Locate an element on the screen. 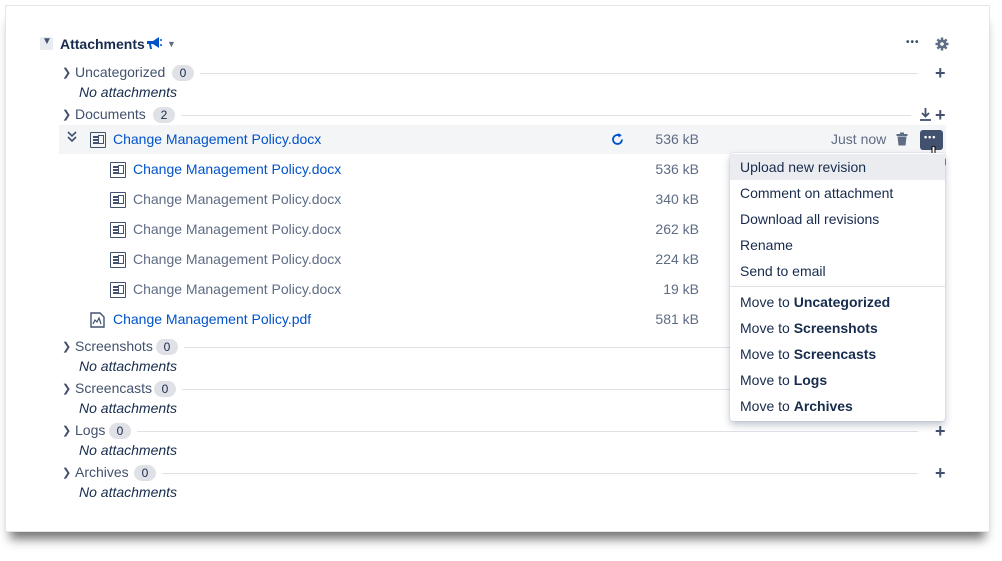 This screenshot has height=561, width=1002. header-collapse-button: ▼ is located at coordinates (46, 43).